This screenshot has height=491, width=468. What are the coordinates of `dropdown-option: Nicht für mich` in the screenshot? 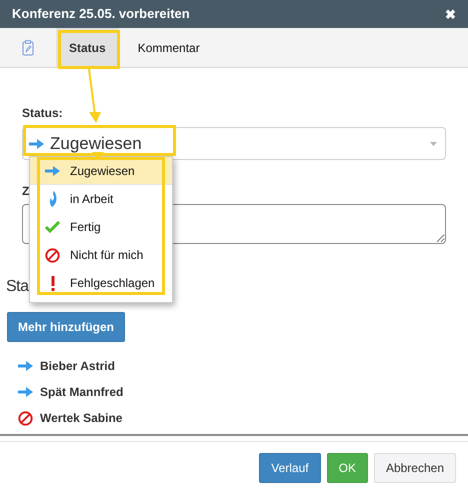 It's located at (101, 255).